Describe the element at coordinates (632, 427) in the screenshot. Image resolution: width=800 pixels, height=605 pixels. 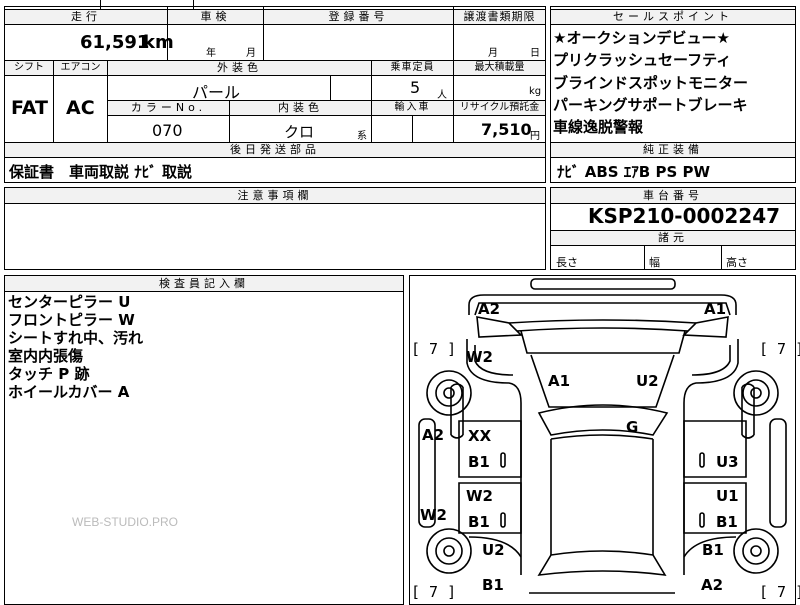
I see `damage-label: G` at that location.